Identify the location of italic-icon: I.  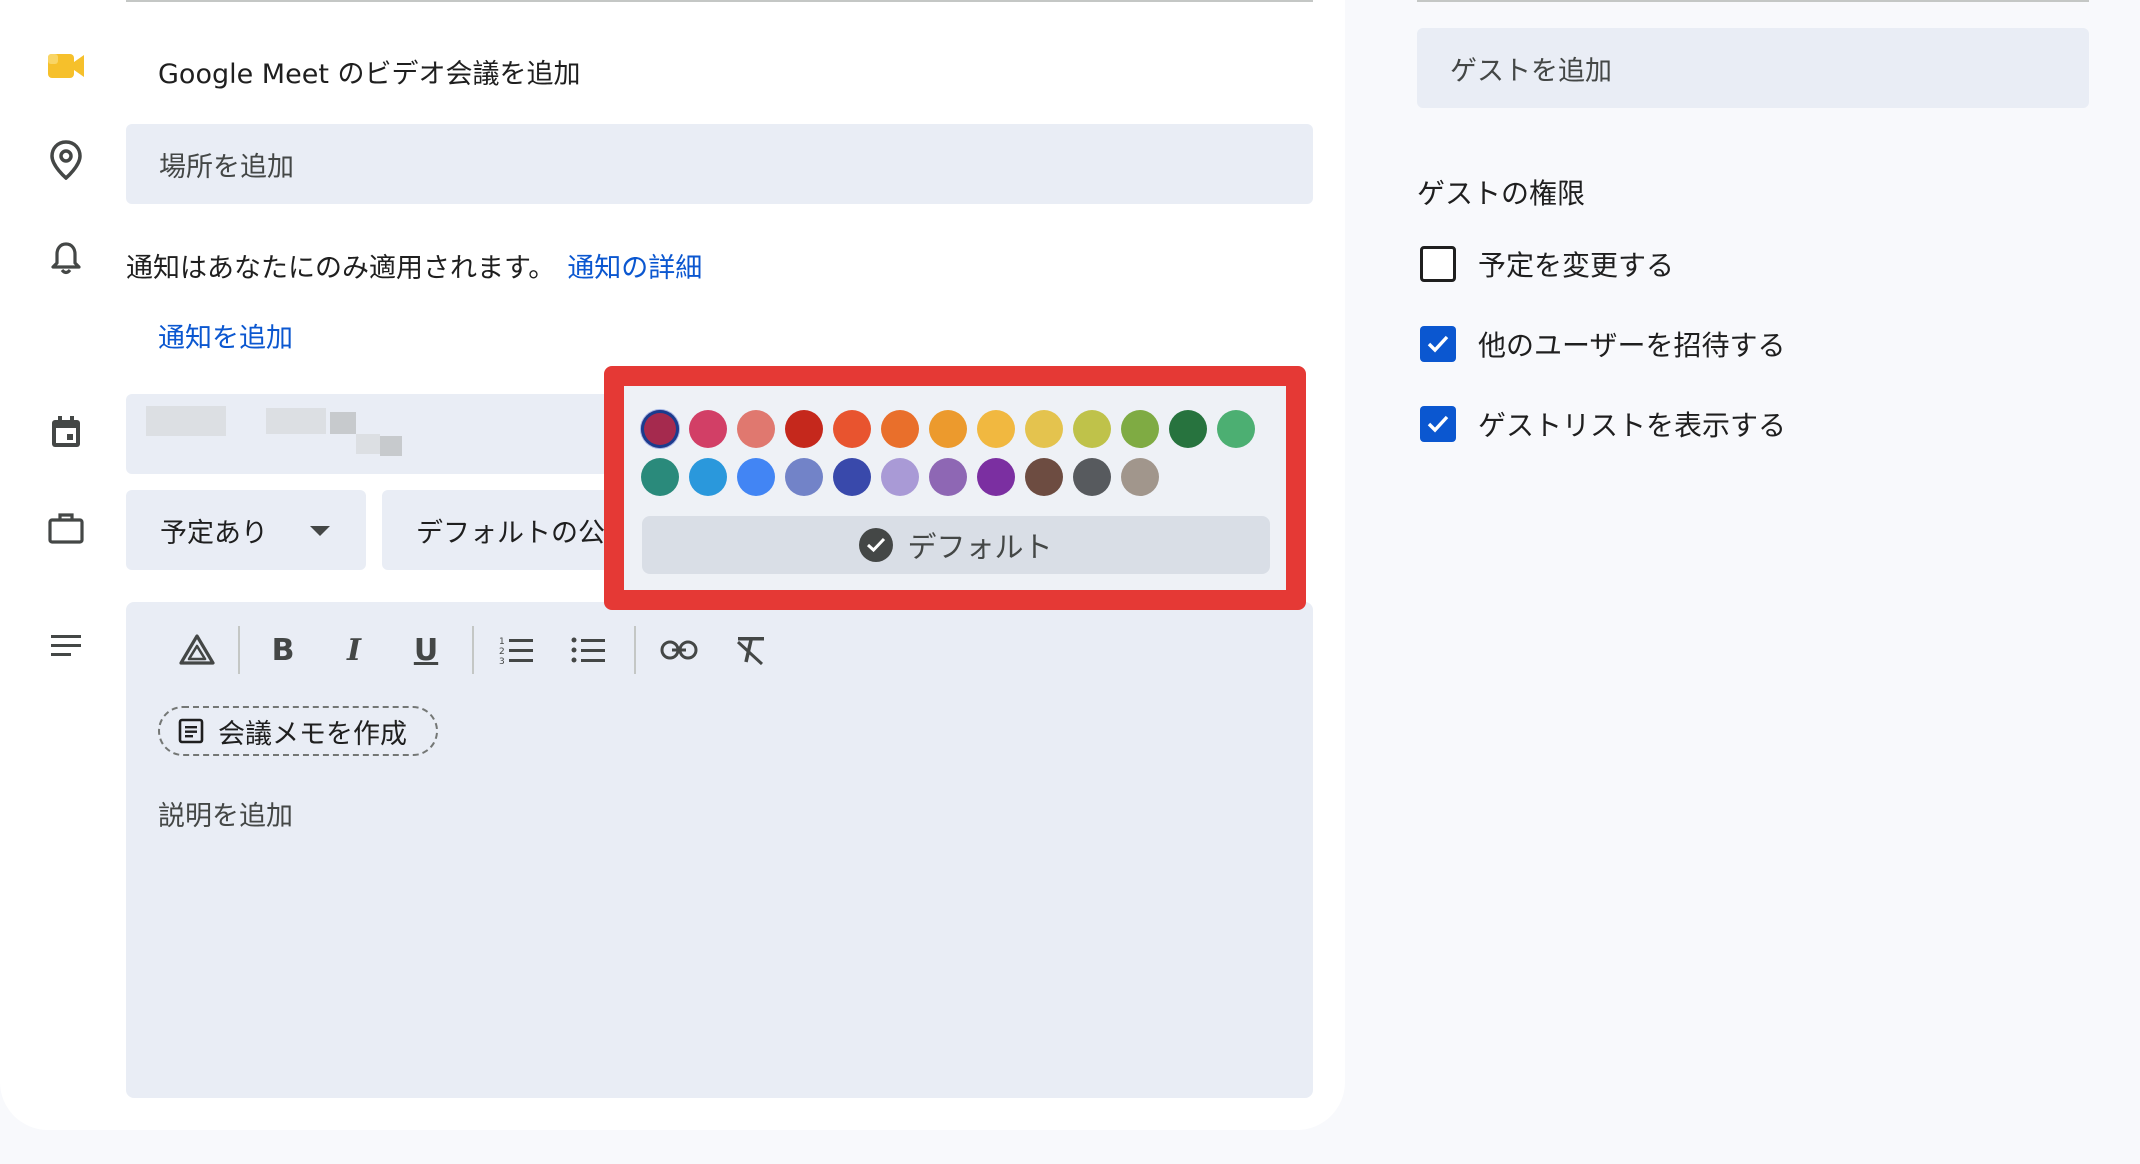
(354, 650).